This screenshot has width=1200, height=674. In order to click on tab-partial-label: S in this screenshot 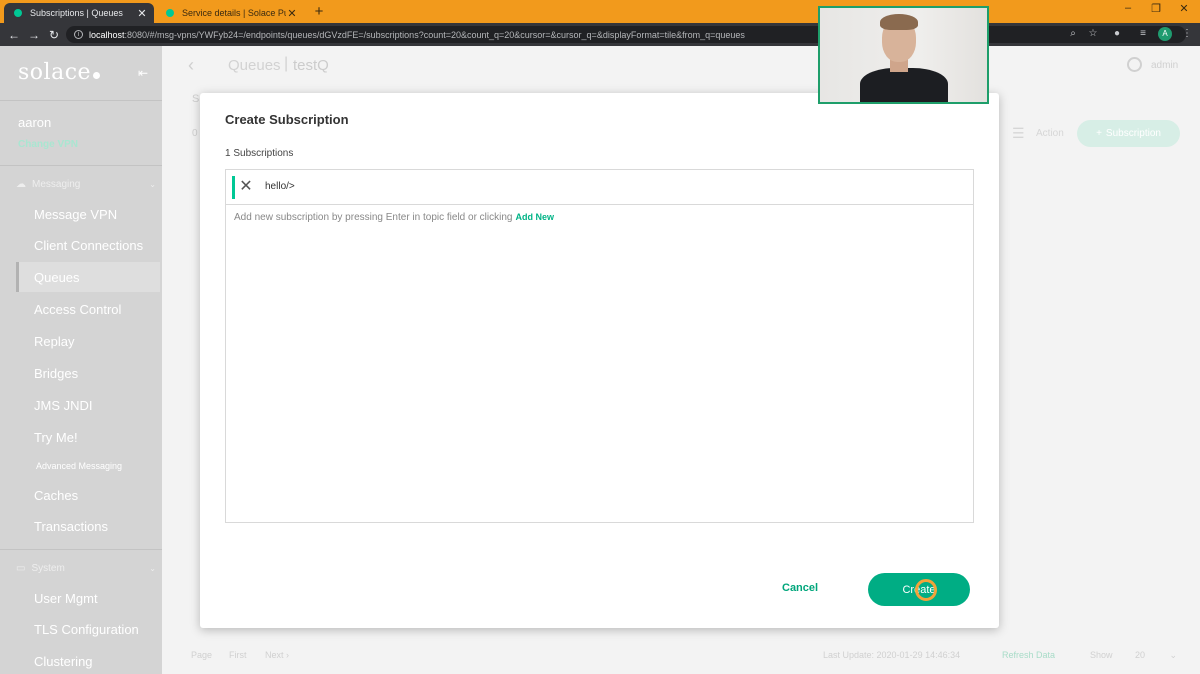, I will do `click(196, 99)`.